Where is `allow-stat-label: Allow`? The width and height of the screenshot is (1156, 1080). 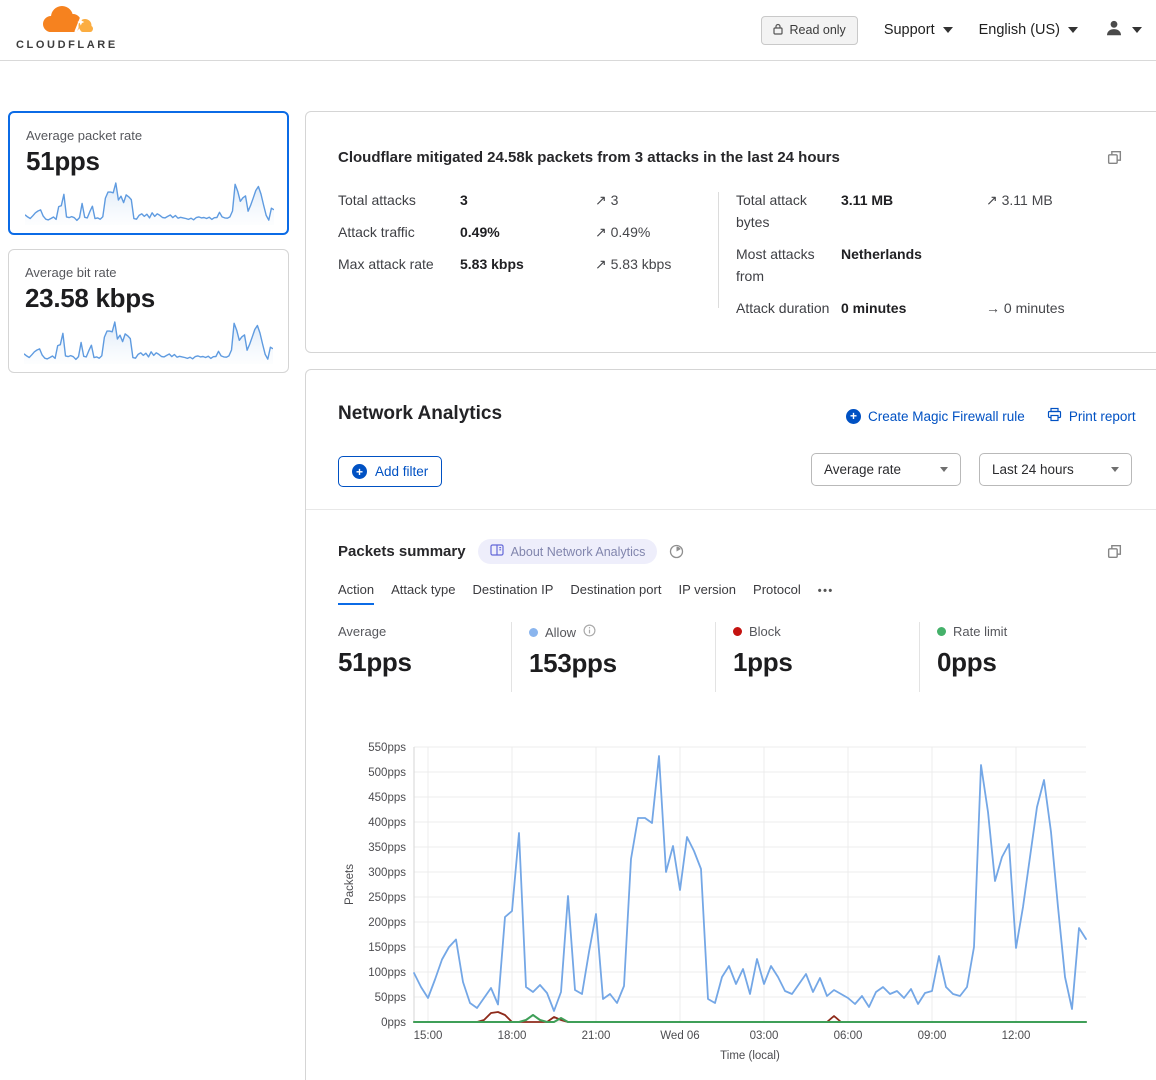
allow-stat-label: Allow is located at coordinates (561, 632).